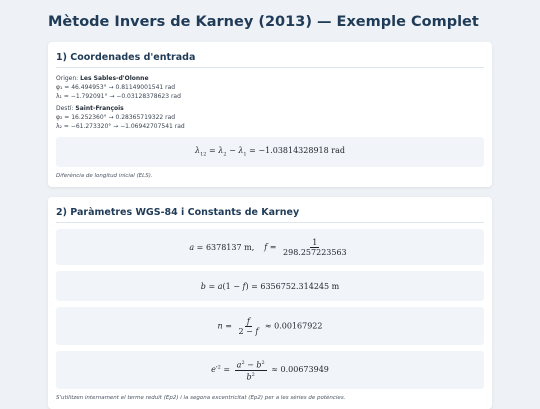  What do you see at coordinates (270, 78) in the screenshot?
I see `origin-line: Origen: Les Sables-d'Olonne` at bounding box center [270, 78].